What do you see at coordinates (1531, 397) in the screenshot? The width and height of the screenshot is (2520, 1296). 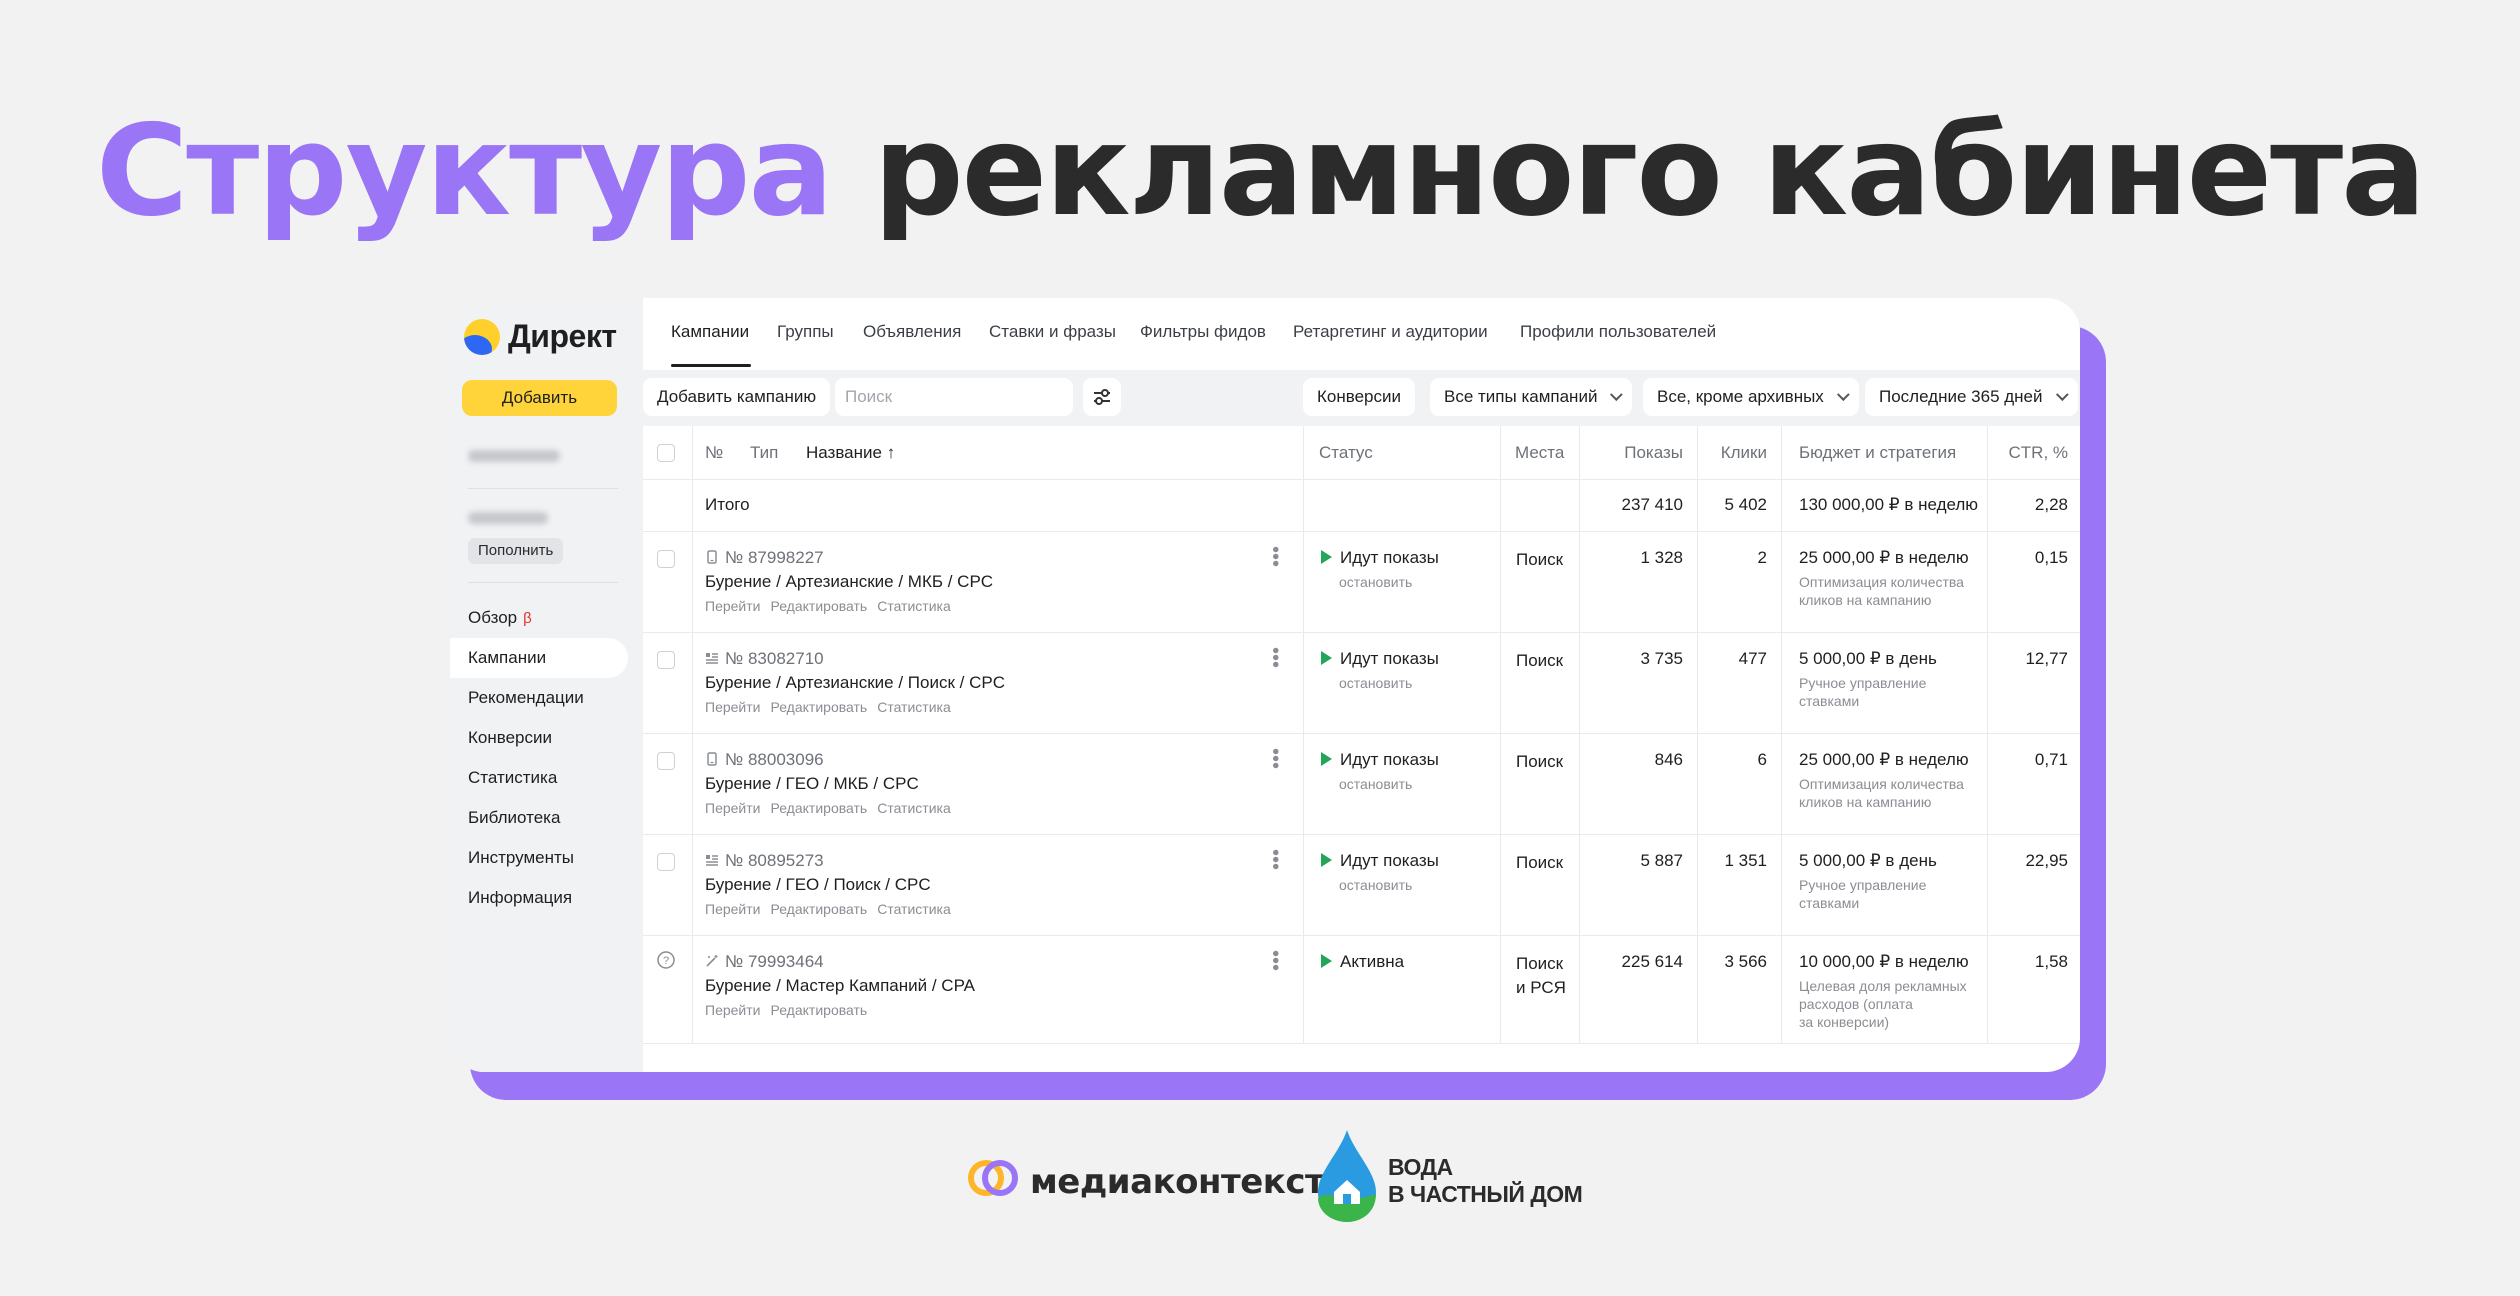 I see `campaign-types-select: Все типы кампаний` at bounding box center [1531, 397].